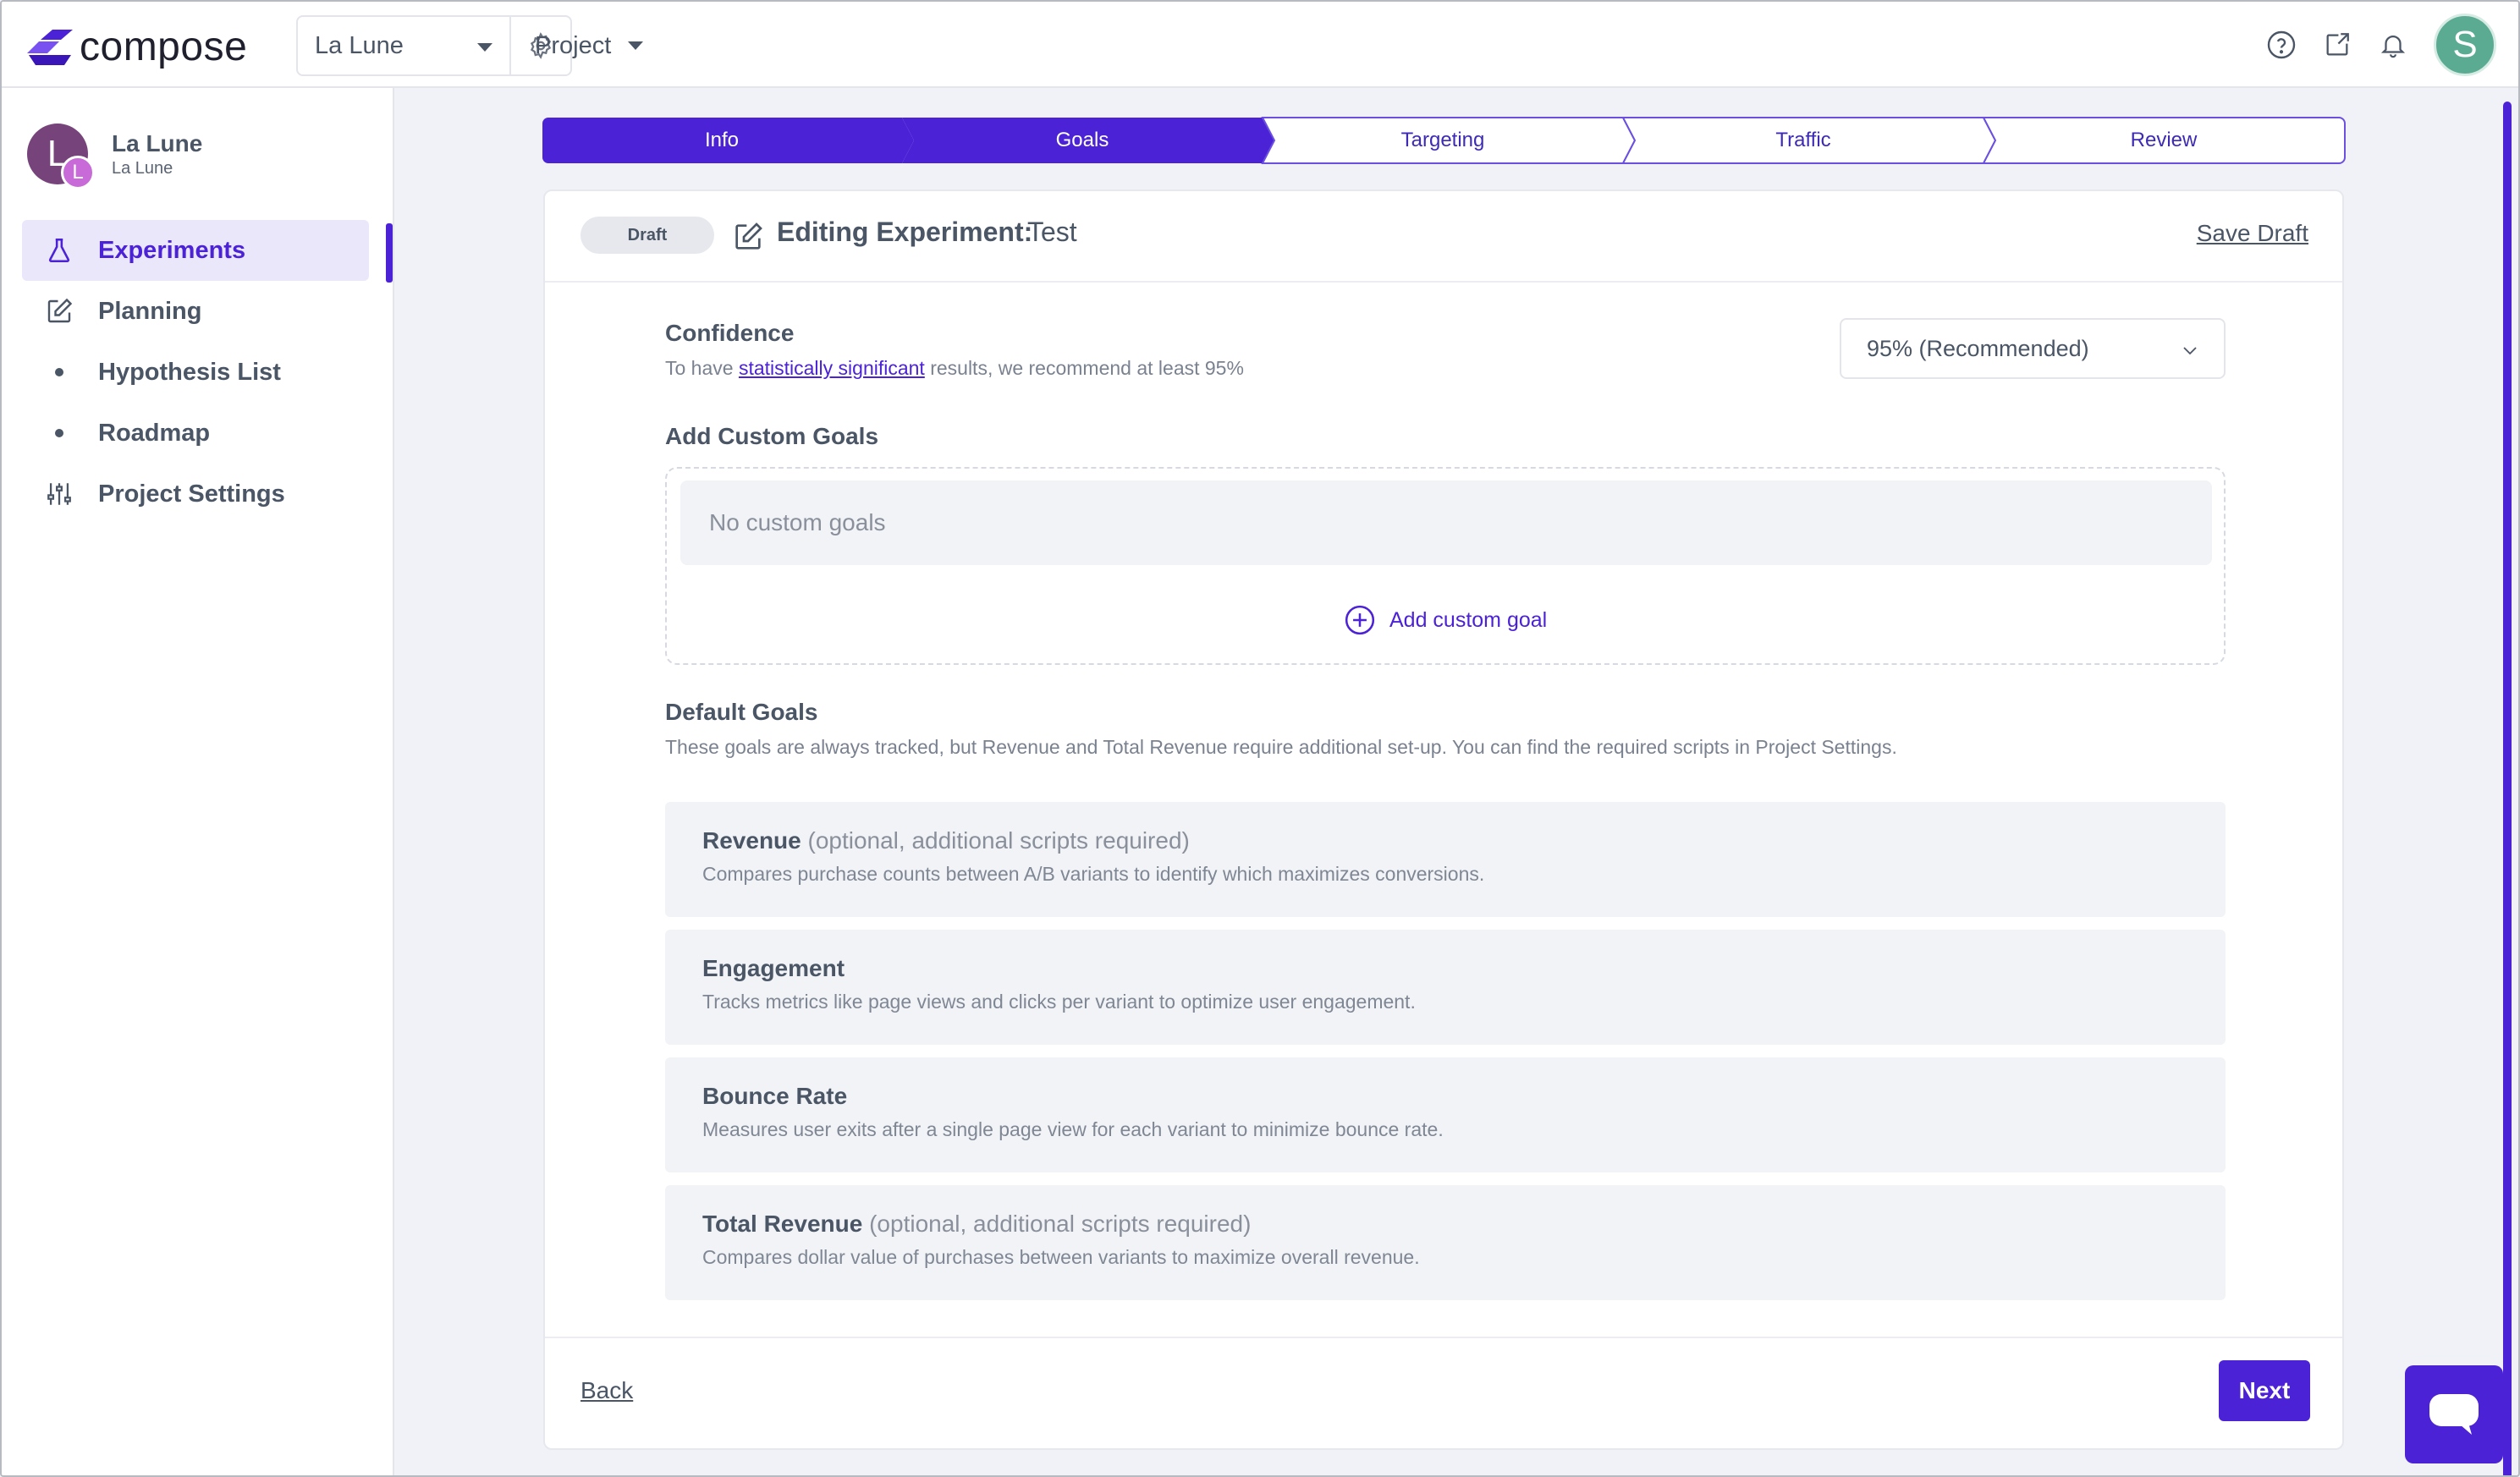  What do you see at coordinates (150, 311) in the screenshot?
I see `sidebar-item-label: Planning` at bounding box center [150, 311].